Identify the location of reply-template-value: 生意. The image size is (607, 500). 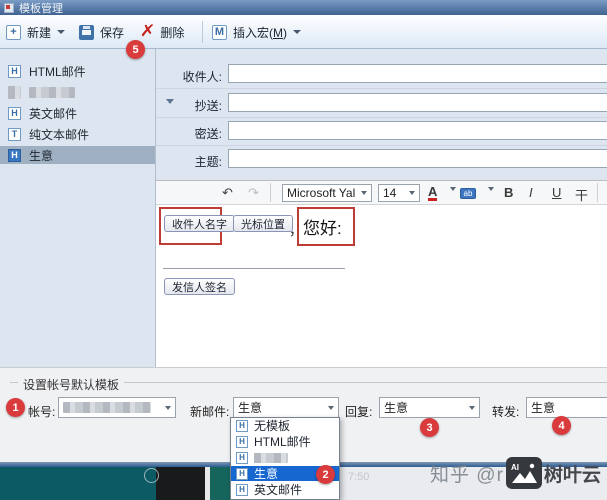
(396, 408).